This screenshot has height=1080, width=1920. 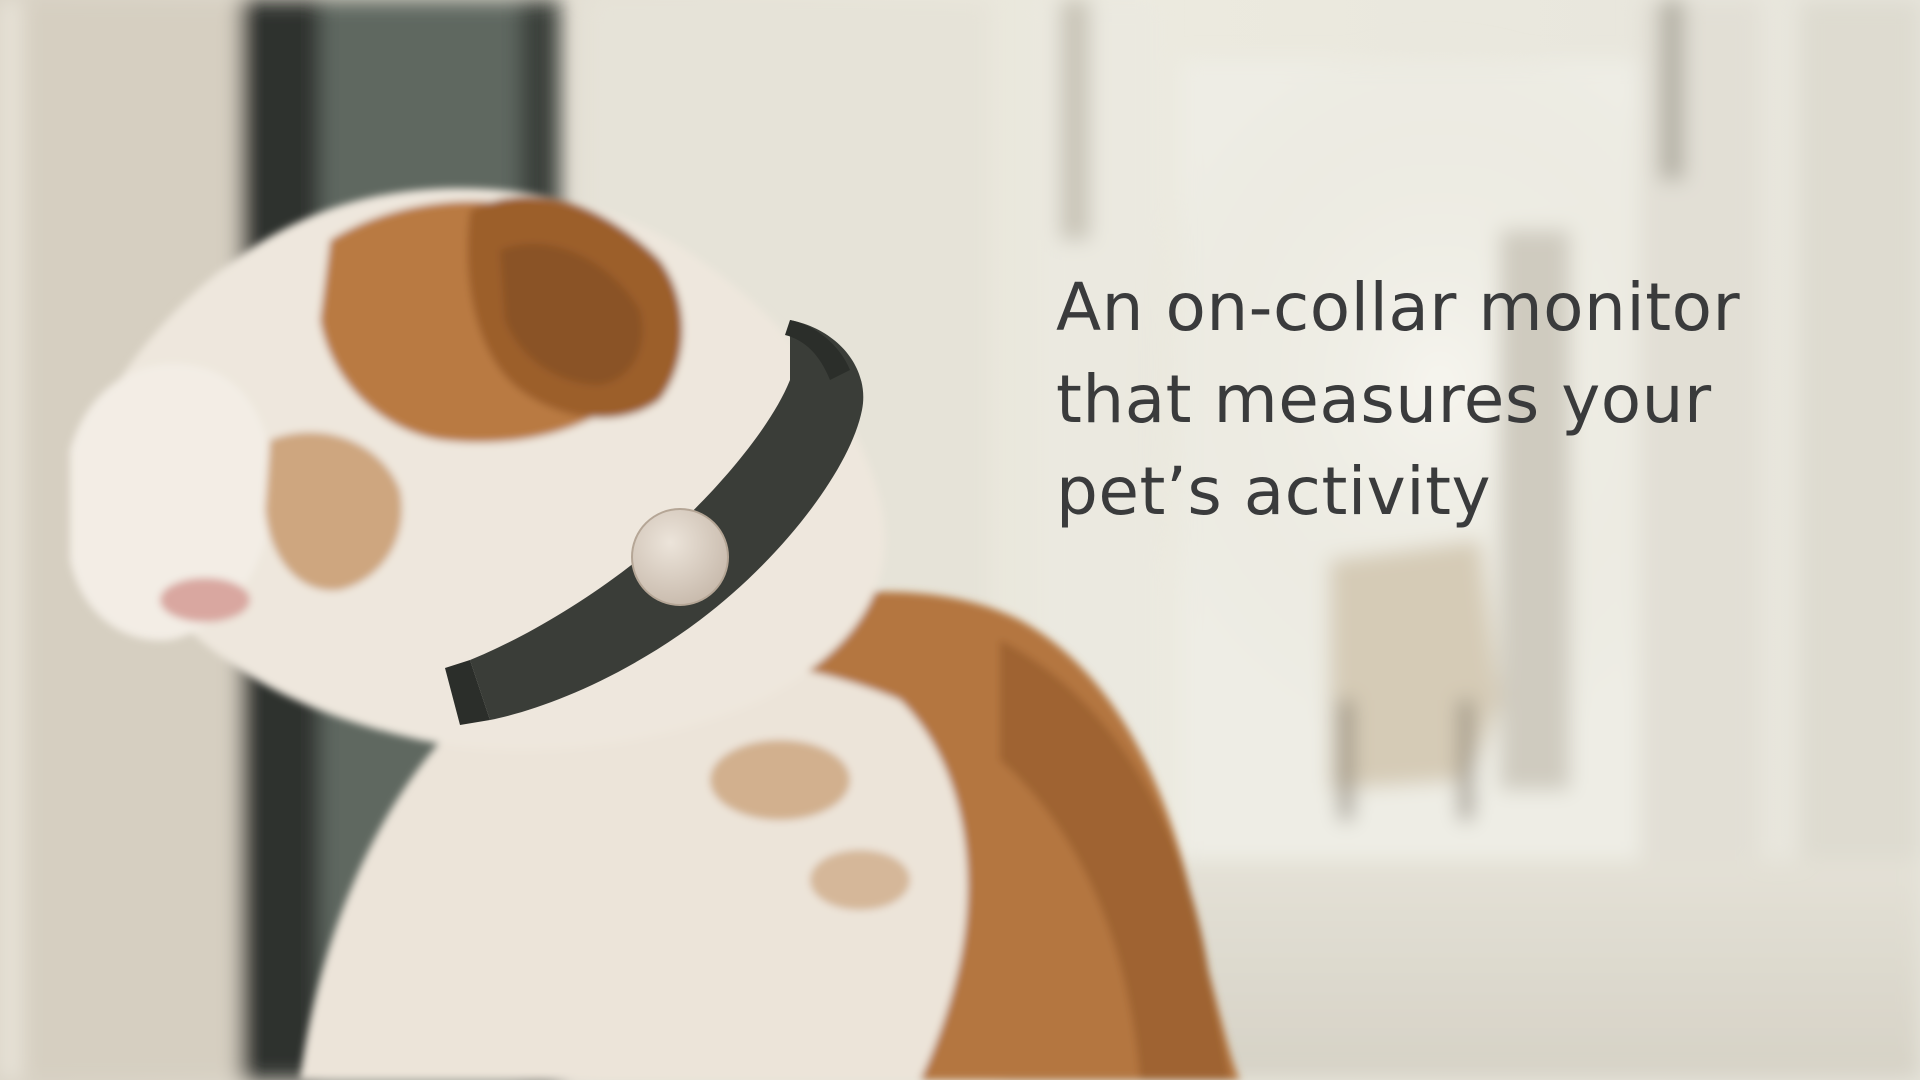 What do you see at coordinates (1384, 399) in the screenshot?
I see `tagline-line-2: that measures your` at bounding box center [1384, 399].